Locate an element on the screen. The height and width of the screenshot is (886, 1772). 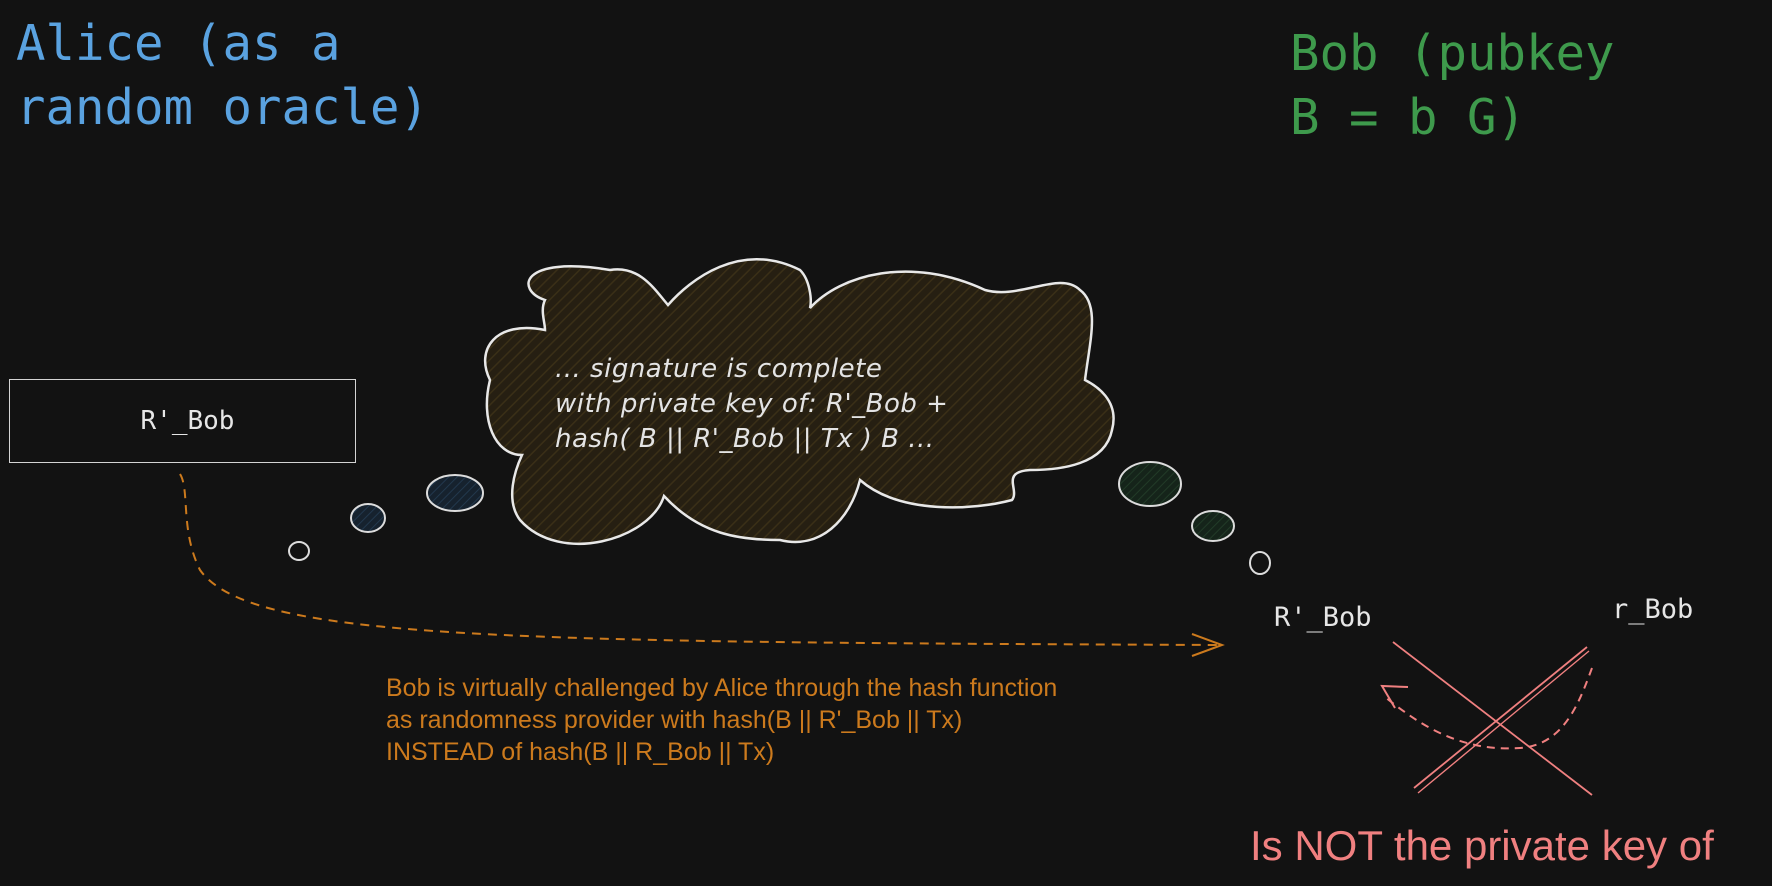
alice-title-line: random oracle) is located at coordinates (223, 107).